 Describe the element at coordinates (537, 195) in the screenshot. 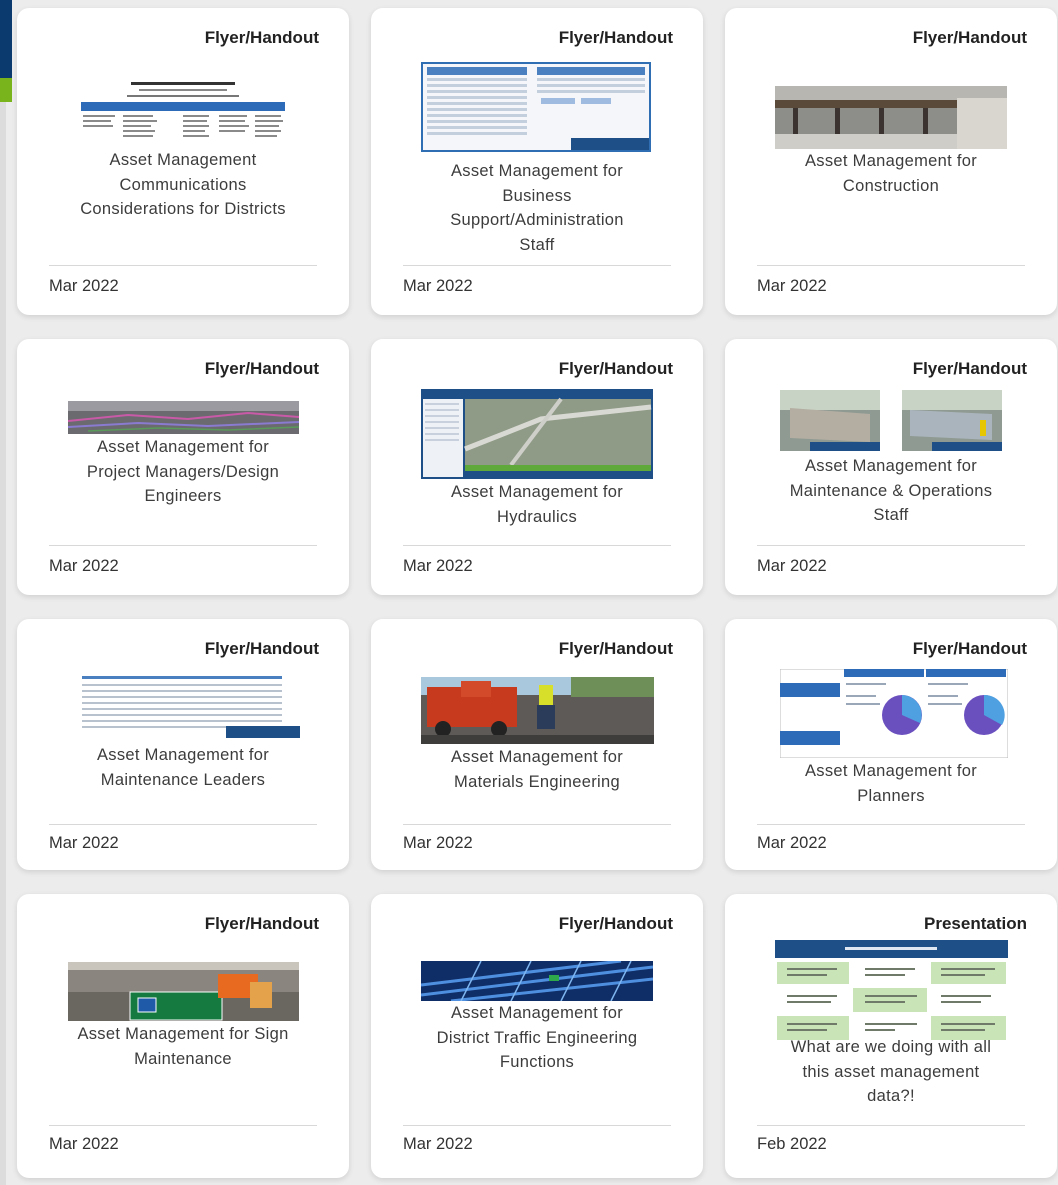

I see `title-line: Business` at that location.